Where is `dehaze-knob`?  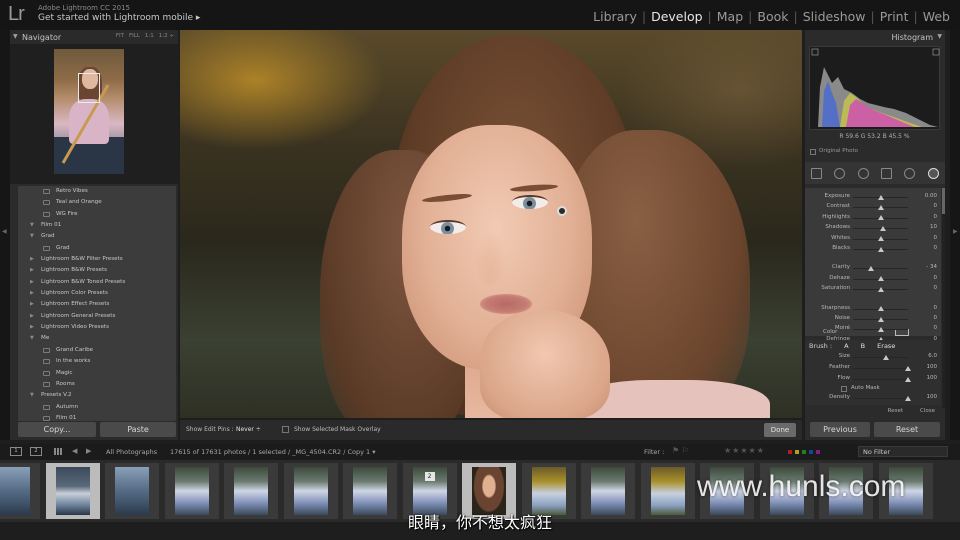 dehaze-knob is located at coordinates (880, 279).